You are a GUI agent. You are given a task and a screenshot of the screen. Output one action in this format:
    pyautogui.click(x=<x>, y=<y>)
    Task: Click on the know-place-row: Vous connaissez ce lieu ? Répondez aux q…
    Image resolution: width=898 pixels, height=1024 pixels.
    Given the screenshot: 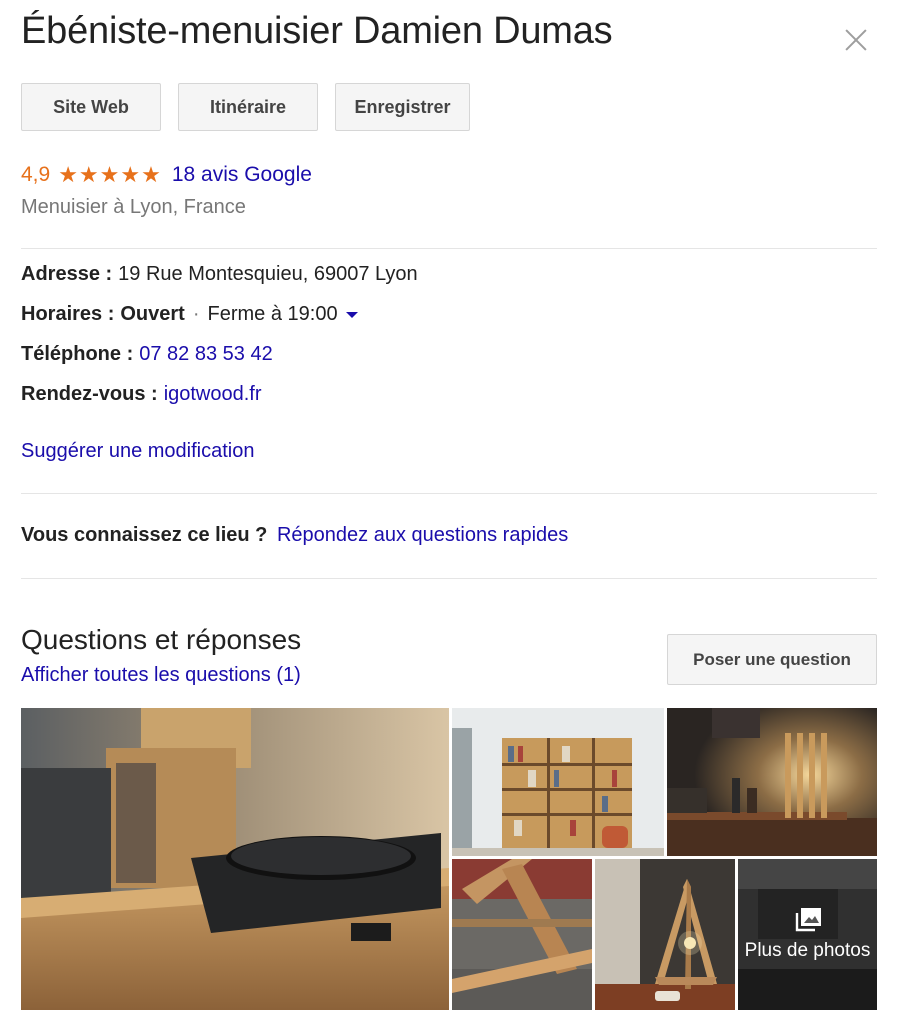 What is the action you would take?
    pyautogui.click(x=294, y=535)
    